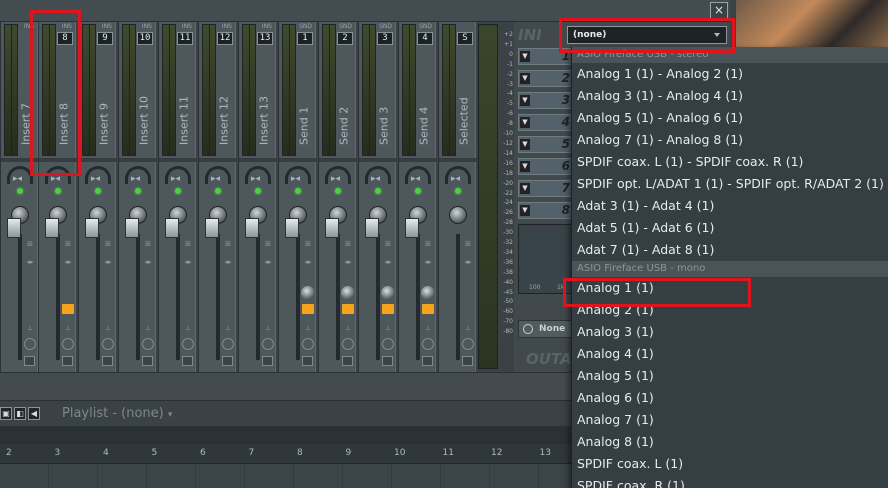 The image size is (888, 488). What do you see at coordinates (20, 413) in the screenshot?
I see `view-icon: ◧` at bounding box center [20, 413].